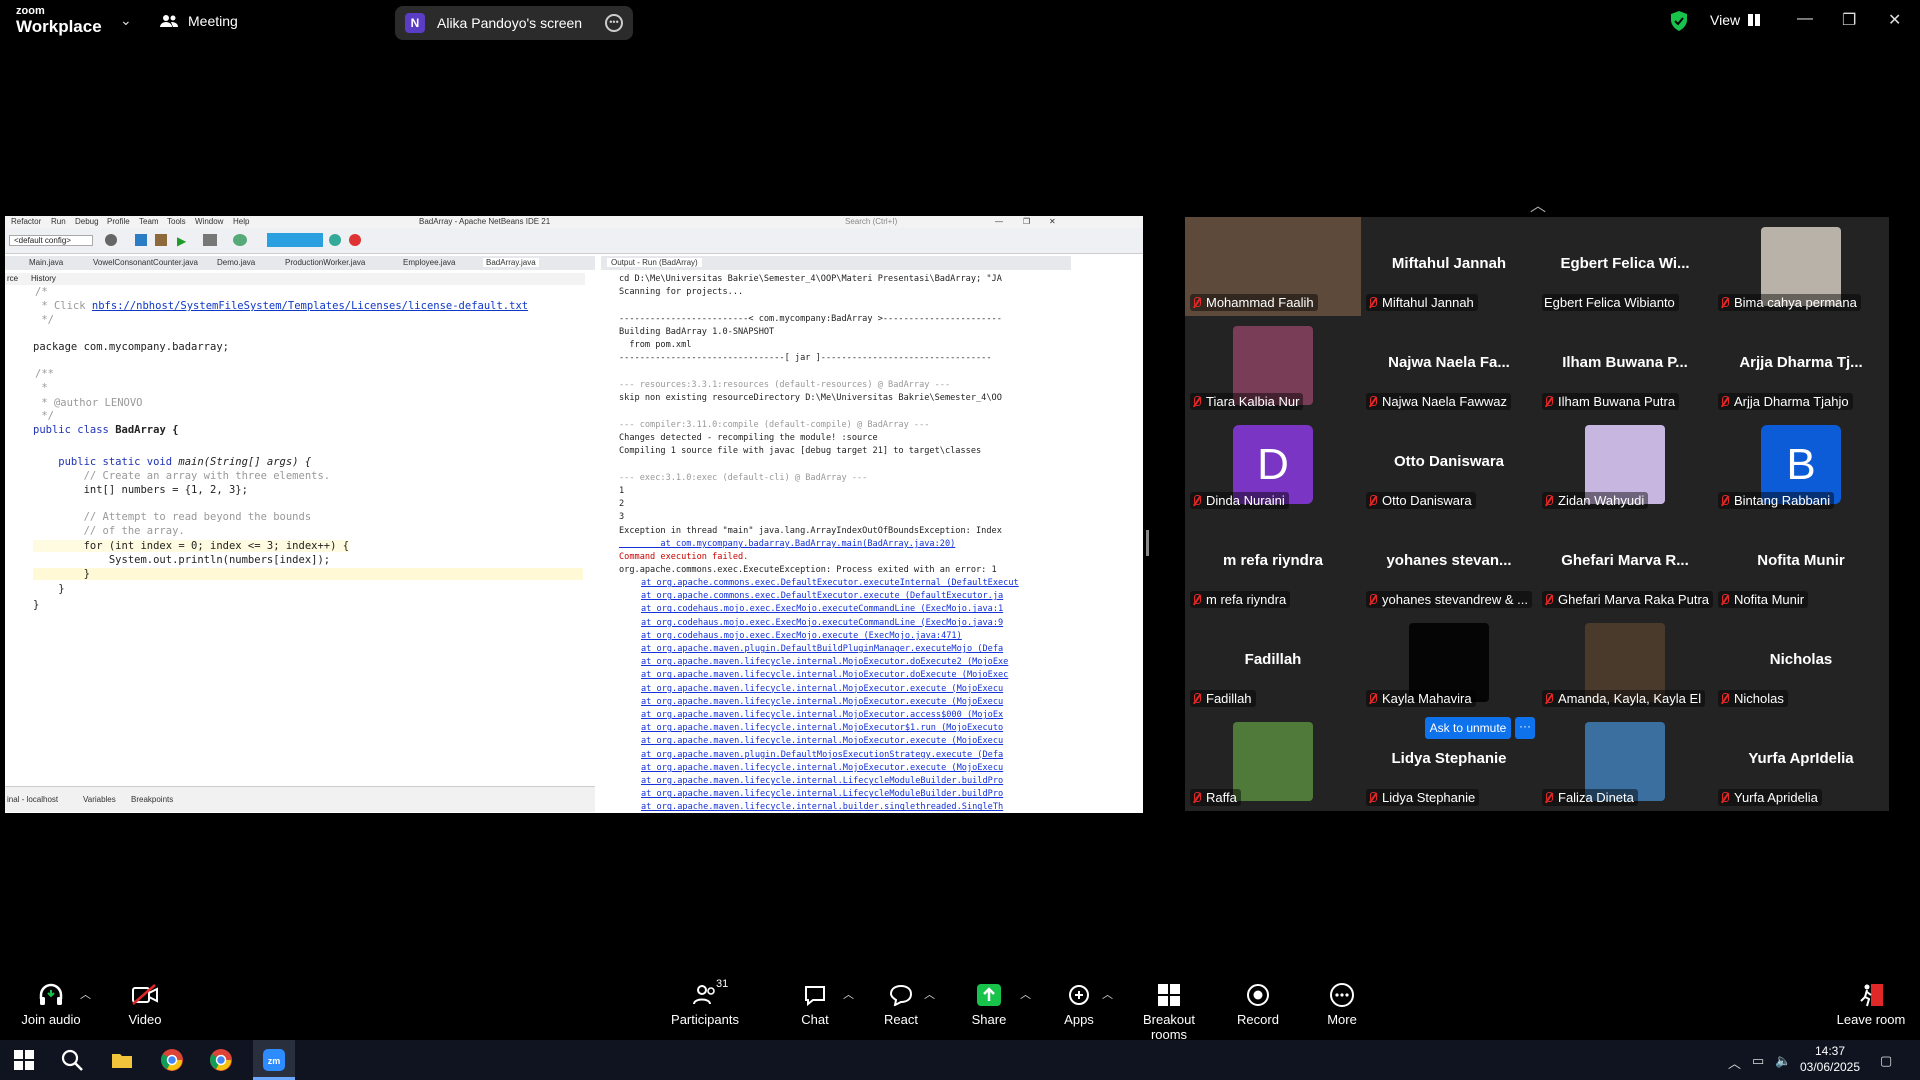 Image resolution: width=1920 pixels, height=1080 pixels. Describe the element at coordinates (1273, 761) in the screenshot. I see `participant-tile: Raffa` at that location.